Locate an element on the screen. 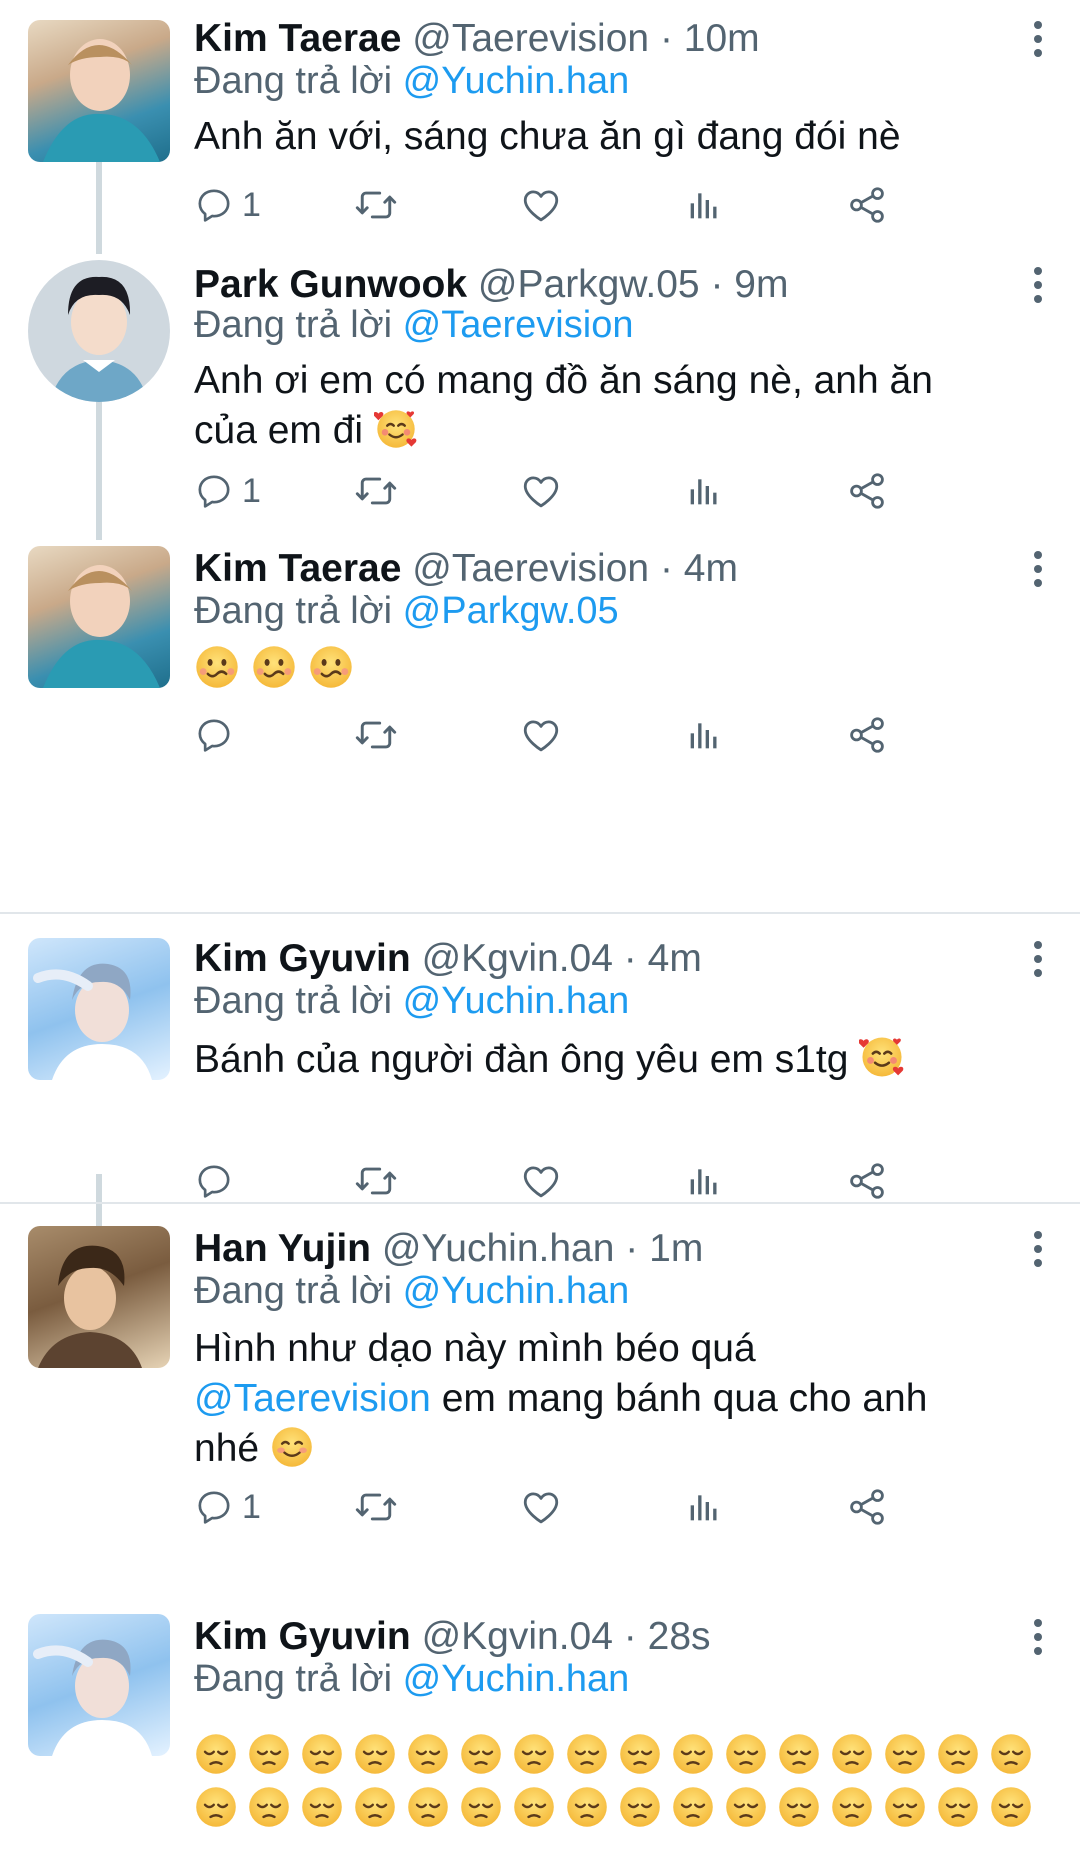  author-handle: @Yuchin.han is located at coordinates (498, 1248).